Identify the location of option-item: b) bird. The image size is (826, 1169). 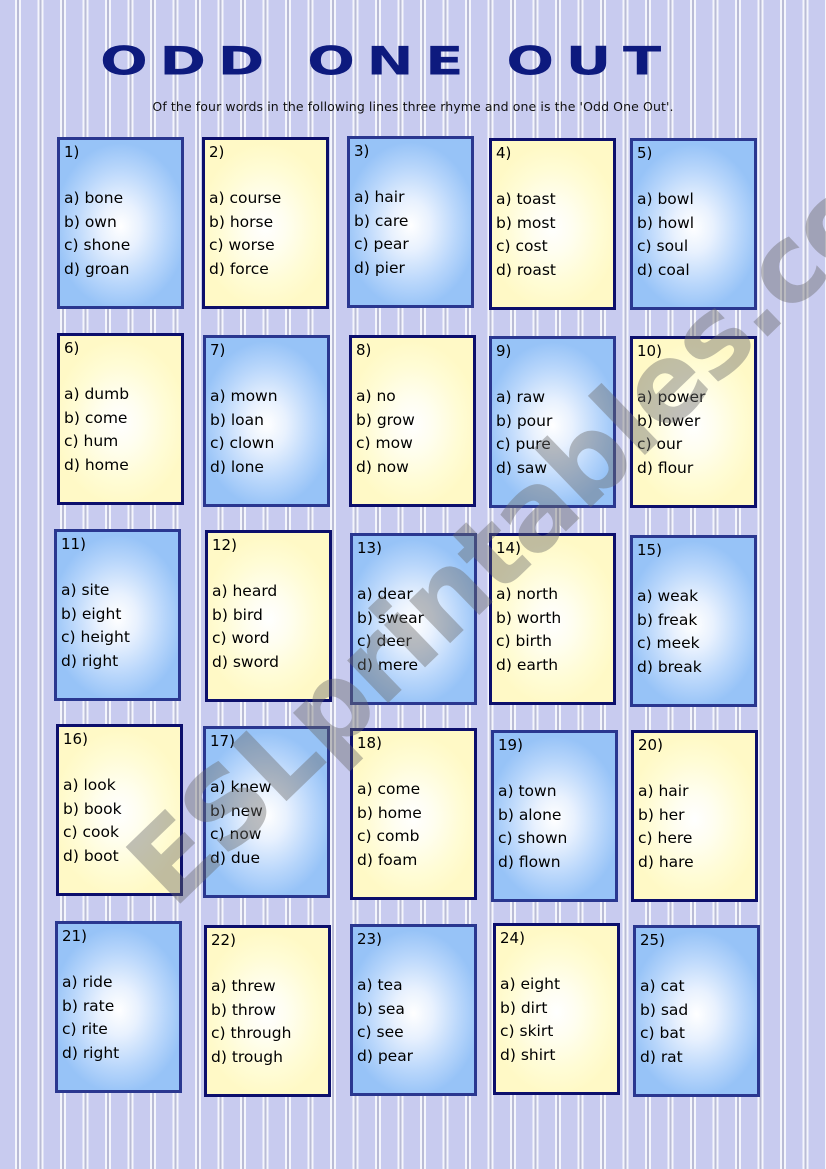
(237, 614).